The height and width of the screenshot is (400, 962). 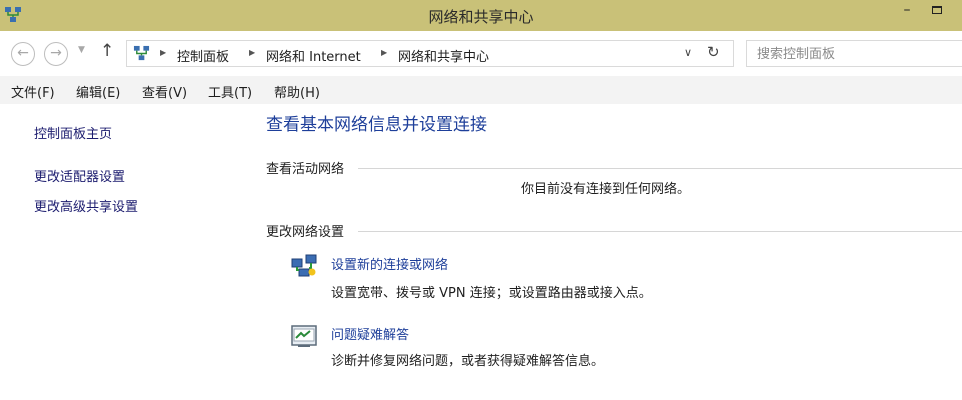 I want to click on task-link-troubleshoot: 问题疑难解答, so click(x=370, y=333).